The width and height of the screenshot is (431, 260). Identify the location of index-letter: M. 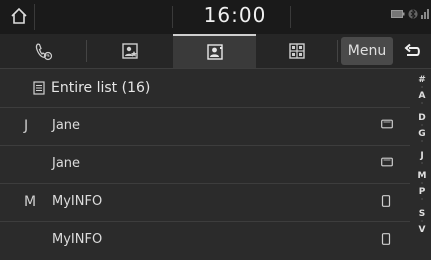
(30, 202).